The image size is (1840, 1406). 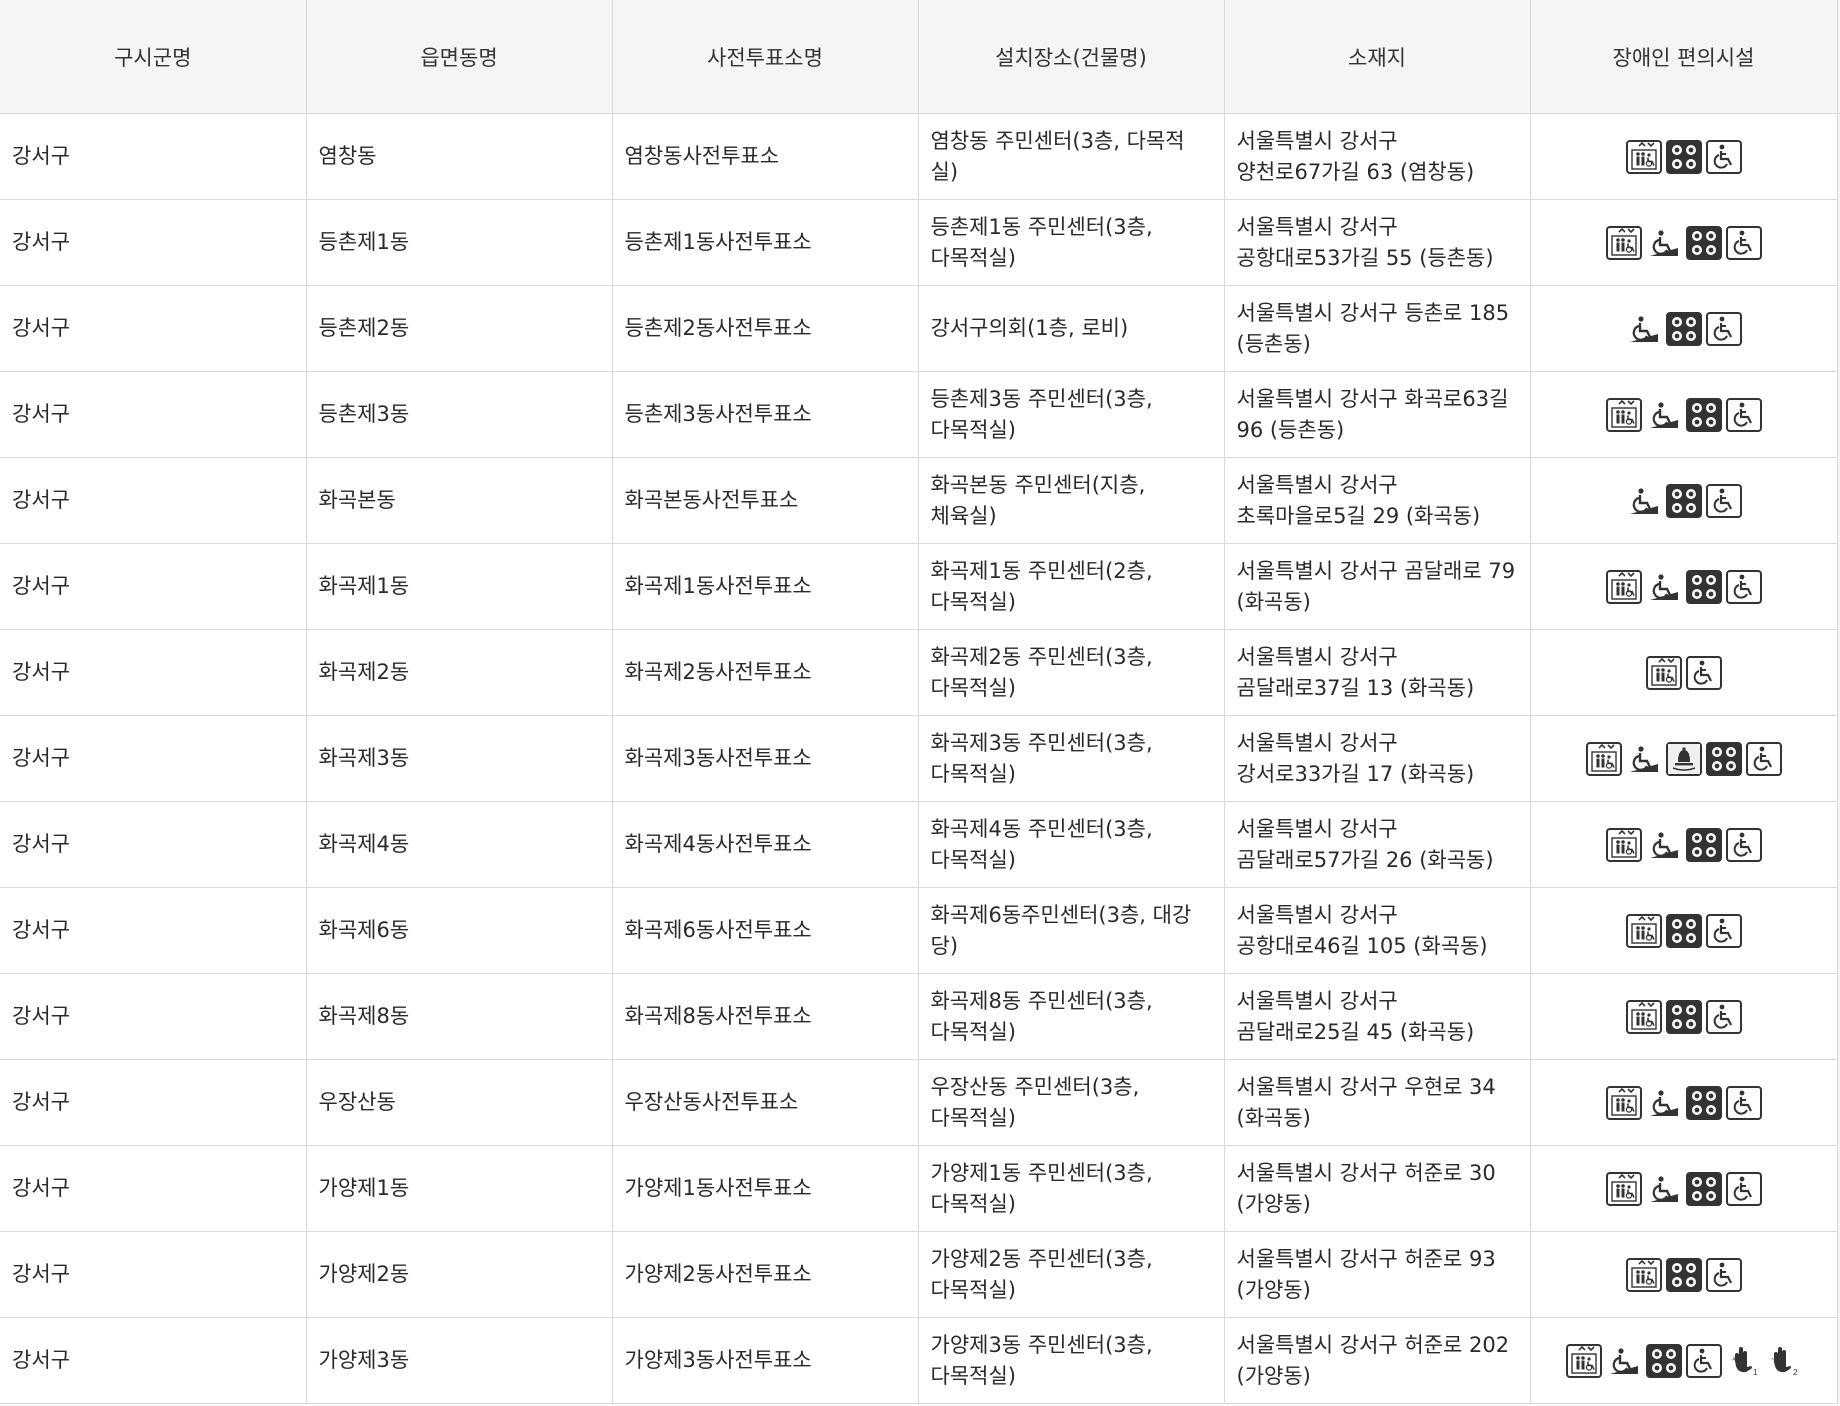 What do you see at coordinates (765, 1360) in the screenshot?
I see `cell-station: 가양제3동사전투표소` at bounding box center [765, 1360].